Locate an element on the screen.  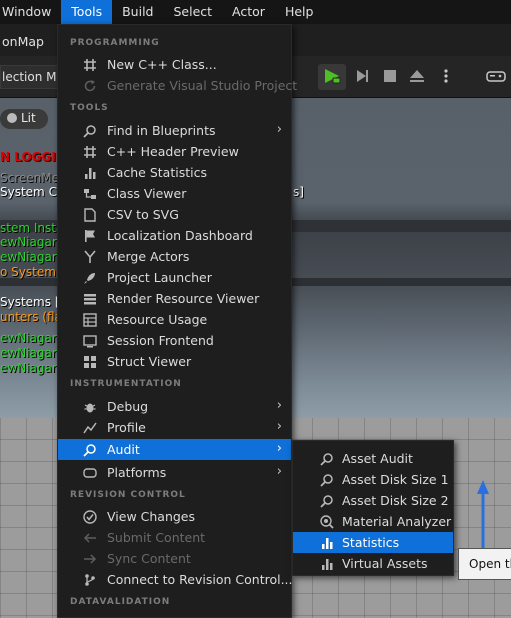
submenu-item-asset-disk-size-2: Asset Disk Size 2 is located at coordinates (373, 500).